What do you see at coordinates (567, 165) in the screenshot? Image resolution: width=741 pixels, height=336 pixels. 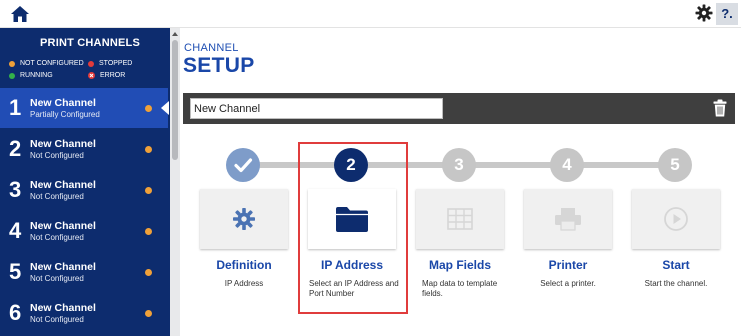 I see `step-4-circle: 4` at bounding box center [567, 165].